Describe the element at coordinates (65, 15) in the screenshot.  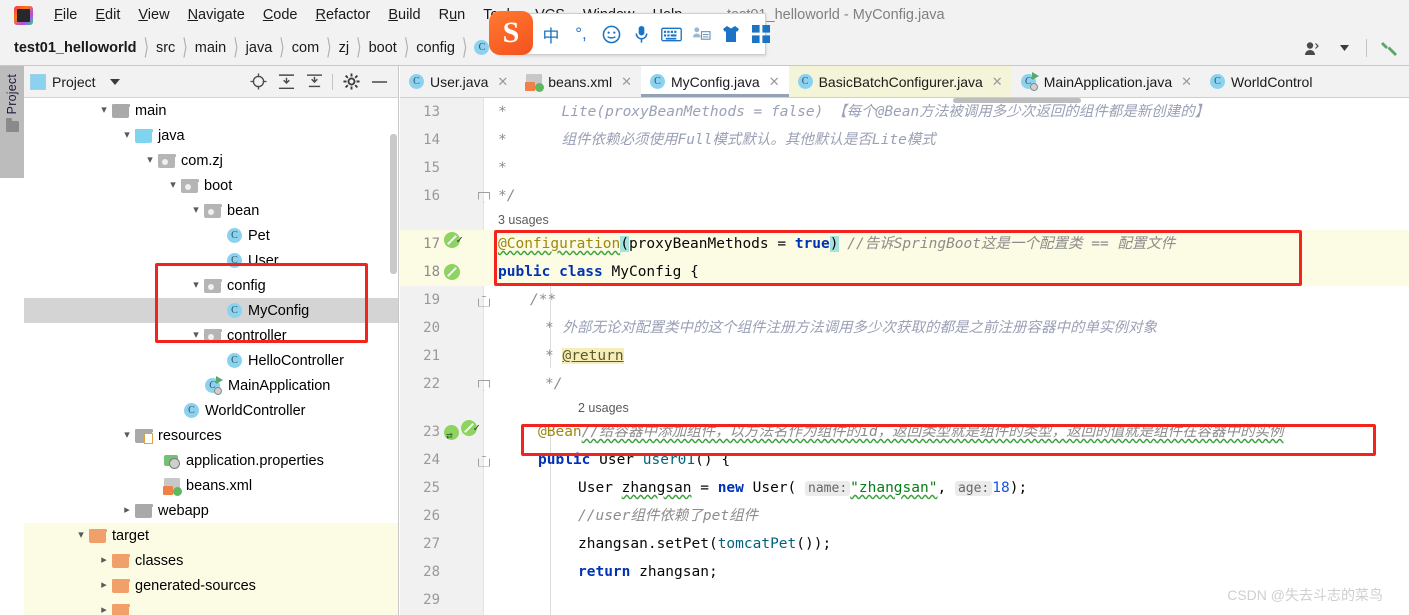
I see `menu-item-file: File` at that location.